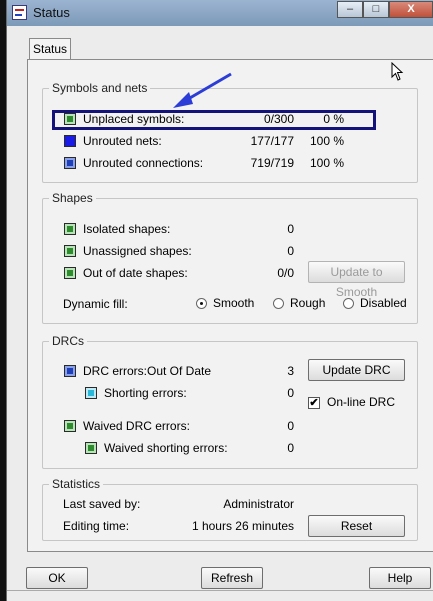 The image size is (433, 601). Describe the element at coordinates (70, 273) in the screenshot. I see `out-of-date-shapes-icon` at that location.